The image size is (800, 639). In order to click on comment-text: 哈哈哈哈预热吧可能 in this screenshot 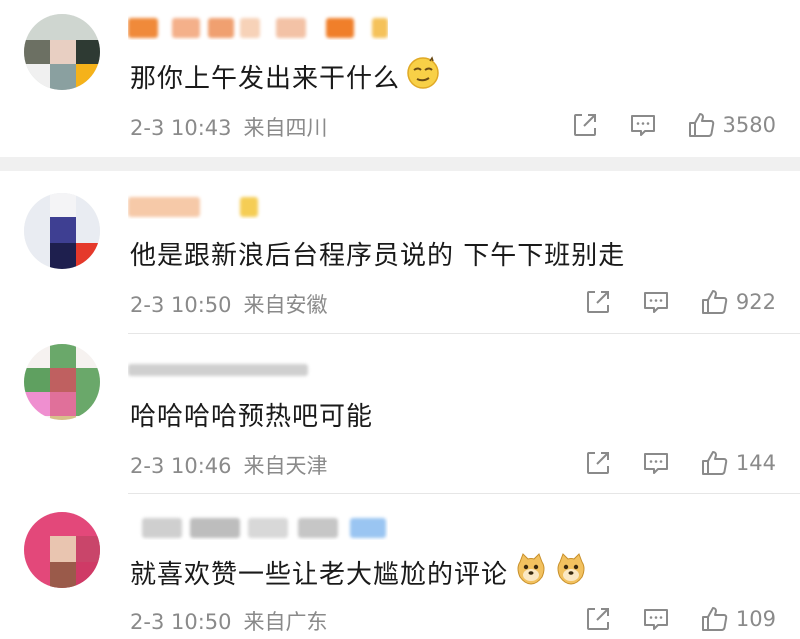, I will do `click(251, 414)`.